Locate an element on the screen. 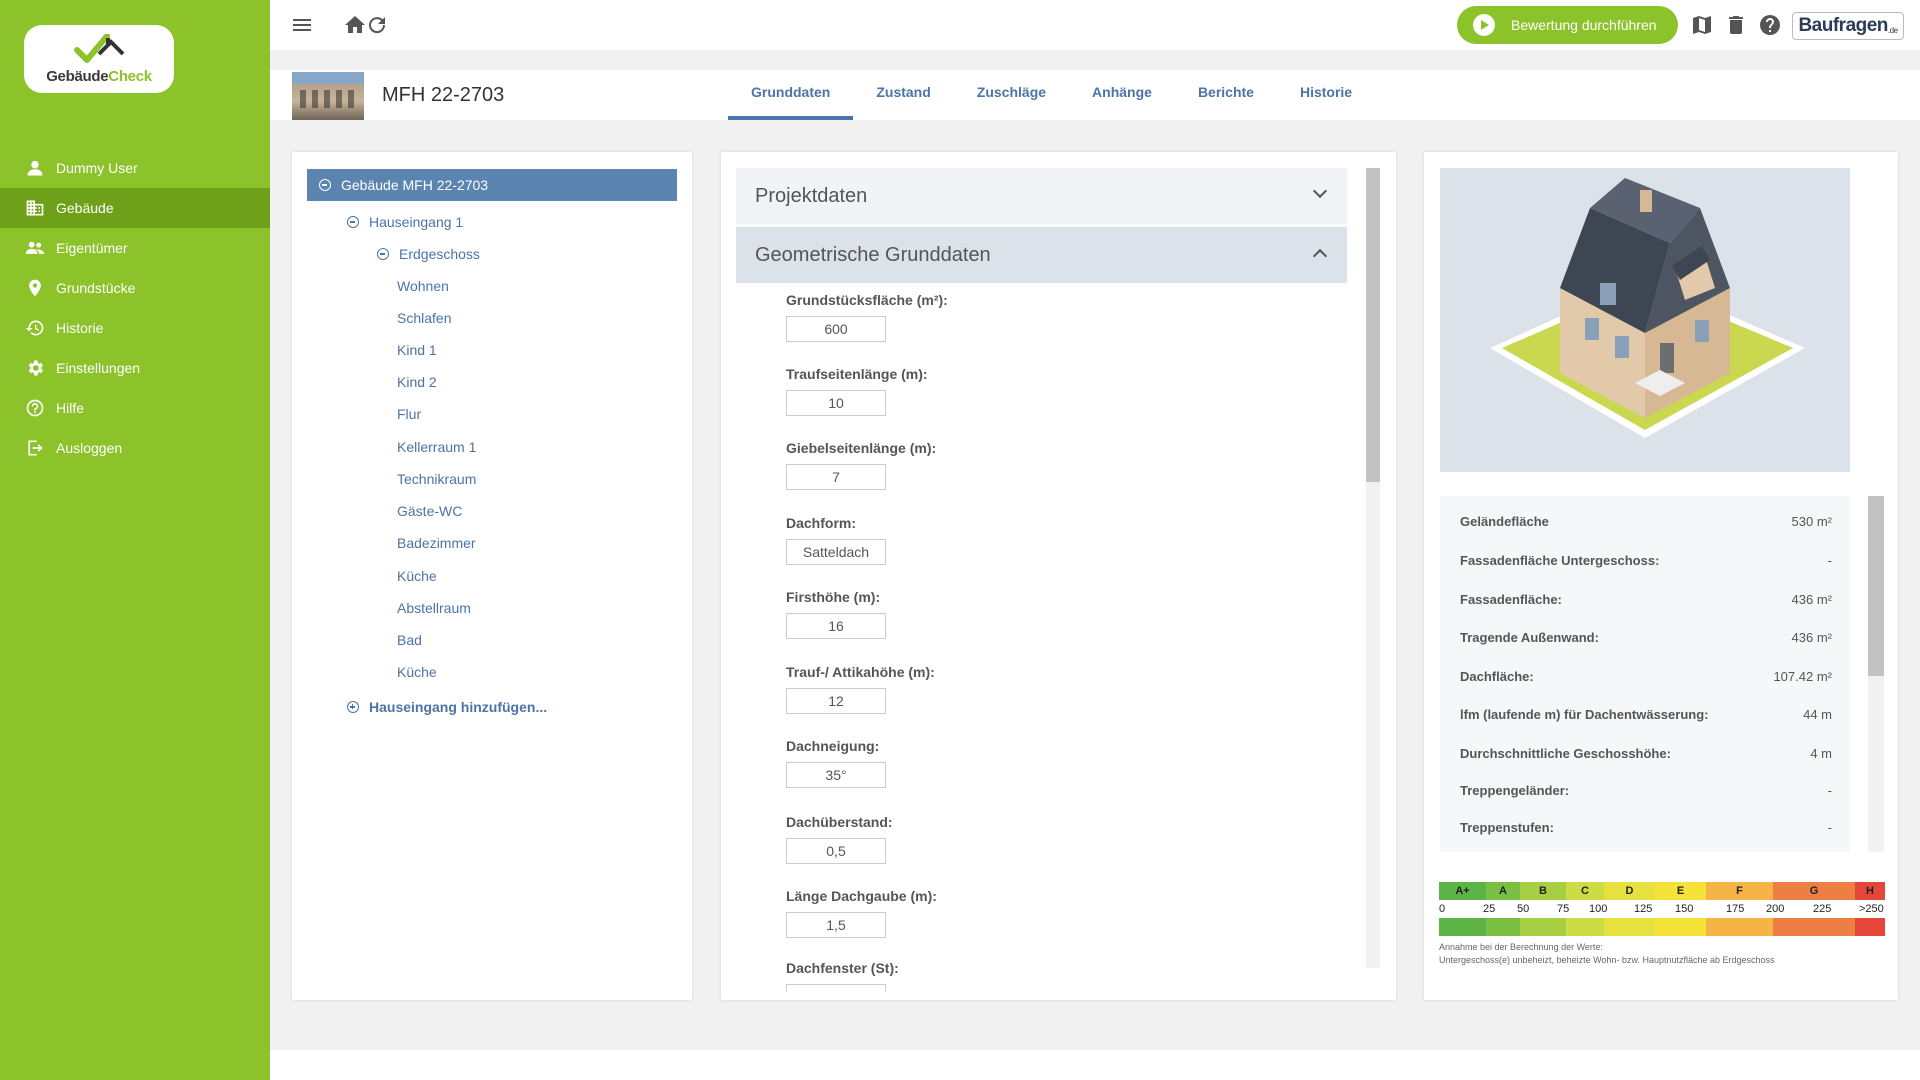  traufseitenlaenge-input is located at coordinates (836, 403).